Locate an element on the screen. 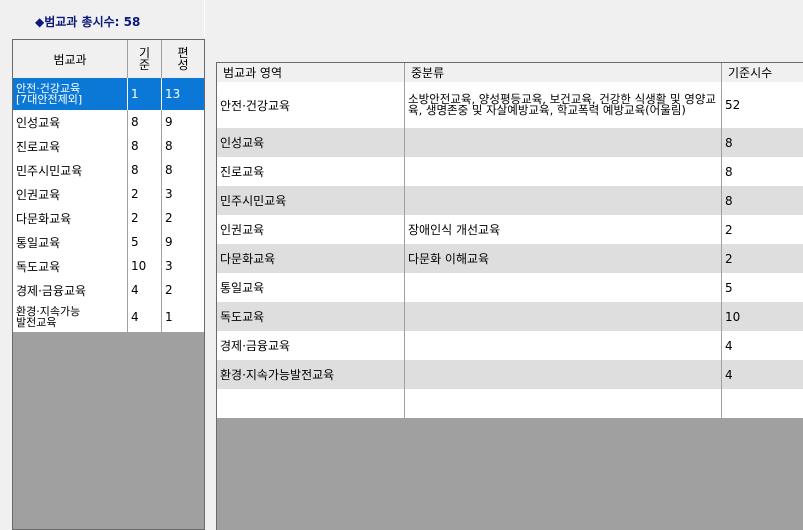  cell-subject: 진로교육 is located at coordinates (70, 146).